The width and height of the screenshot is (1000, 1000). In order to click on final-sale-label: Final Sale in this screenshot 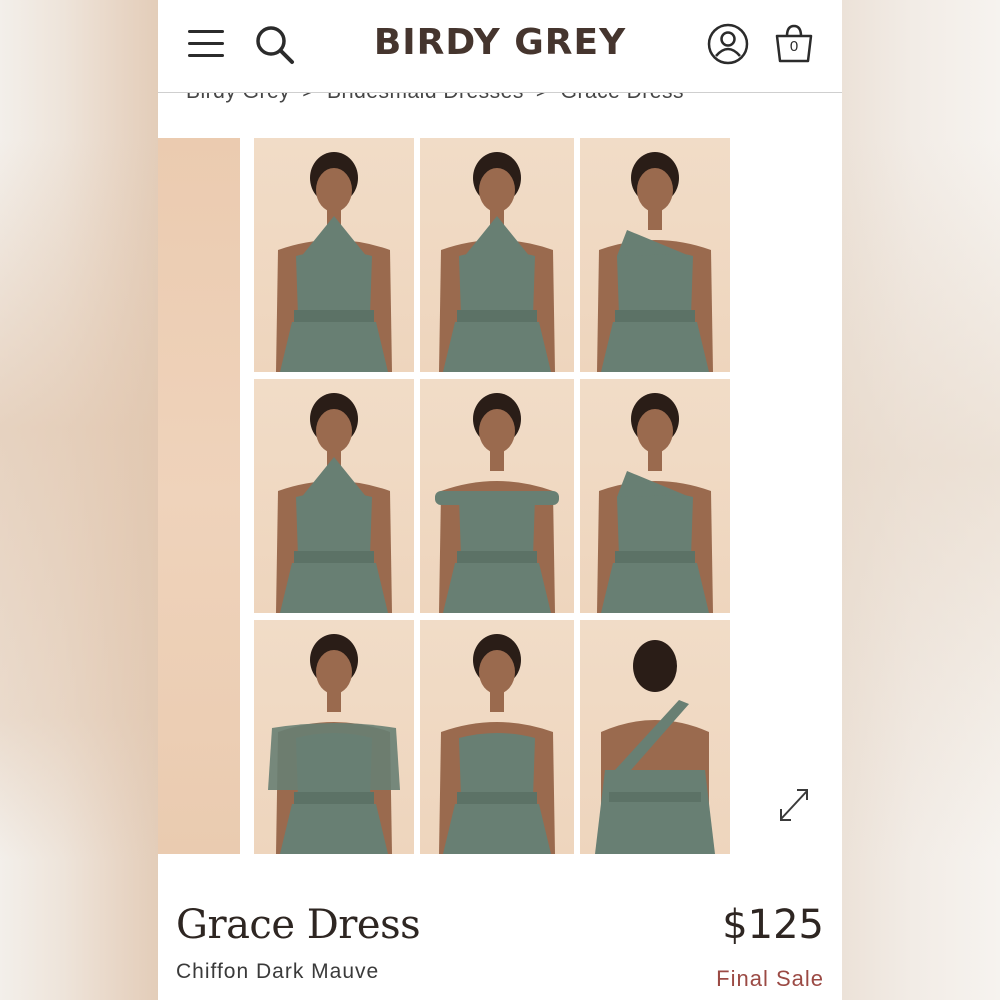, I will do `click(770, 978)`.